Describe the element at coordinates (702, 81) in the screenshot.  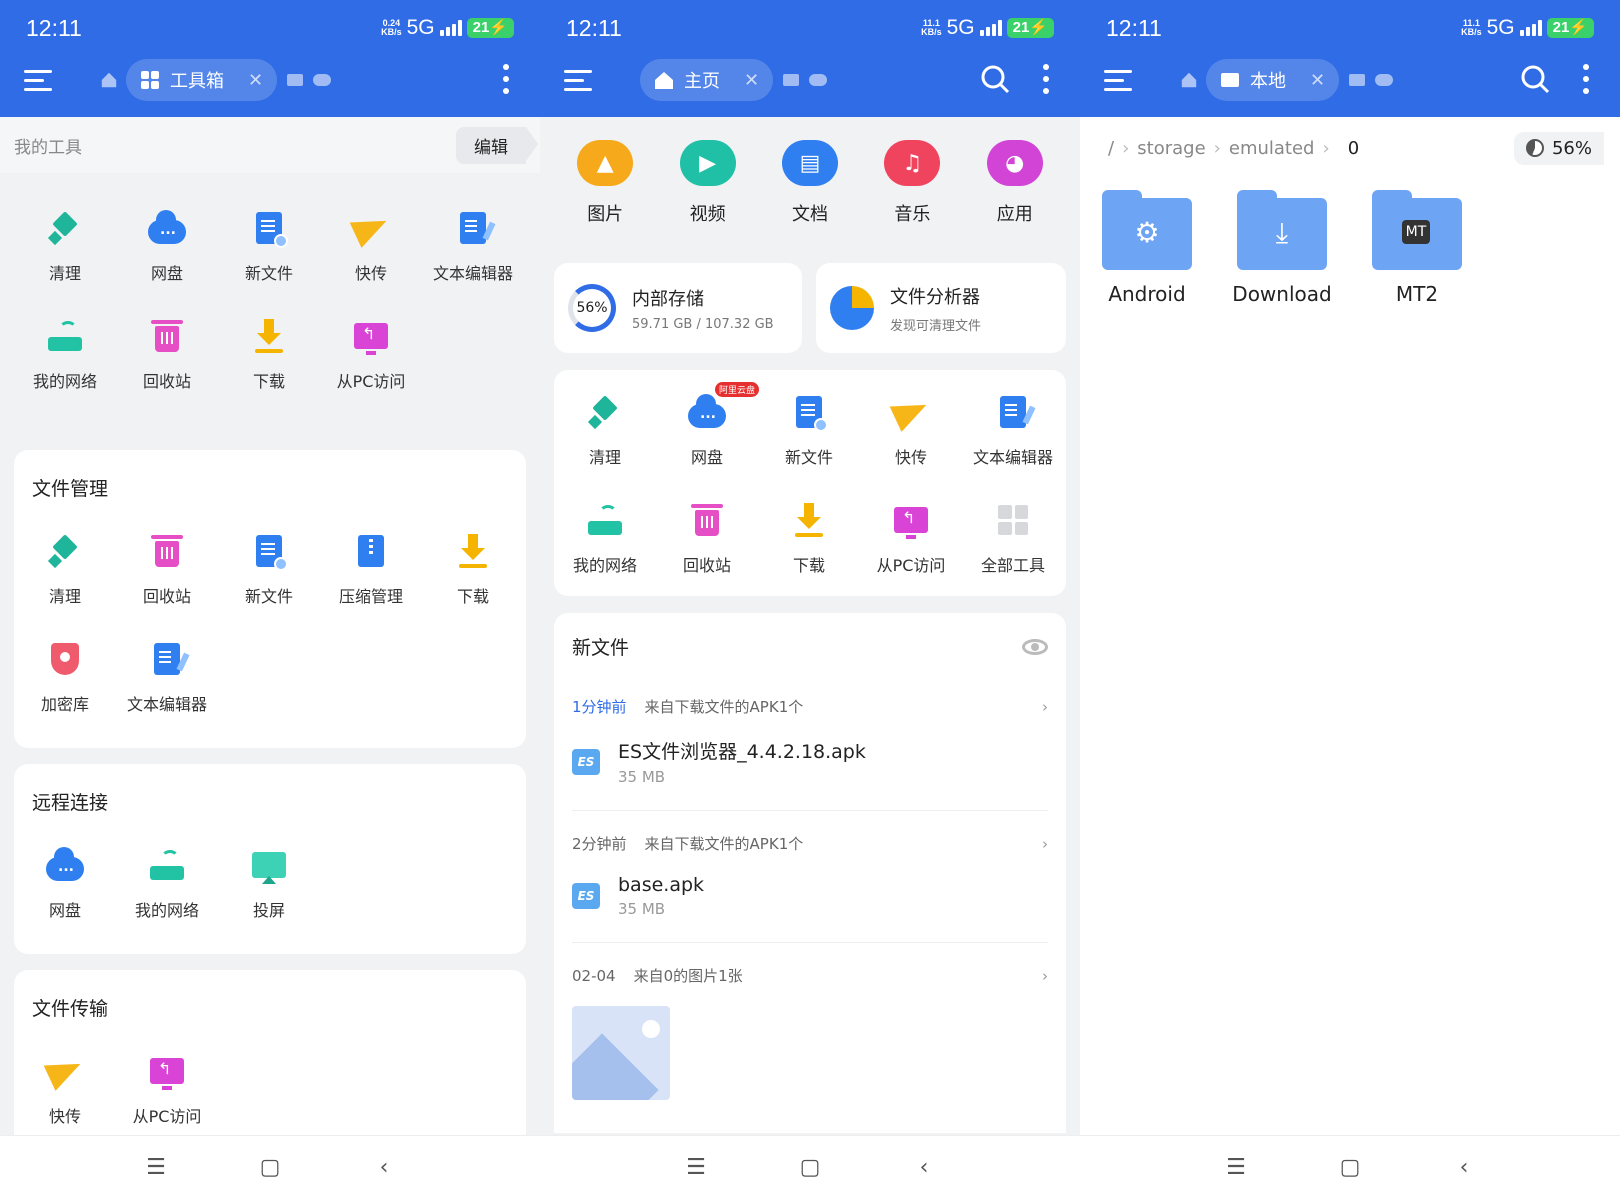
I see `tab-label: 主页` at that location.